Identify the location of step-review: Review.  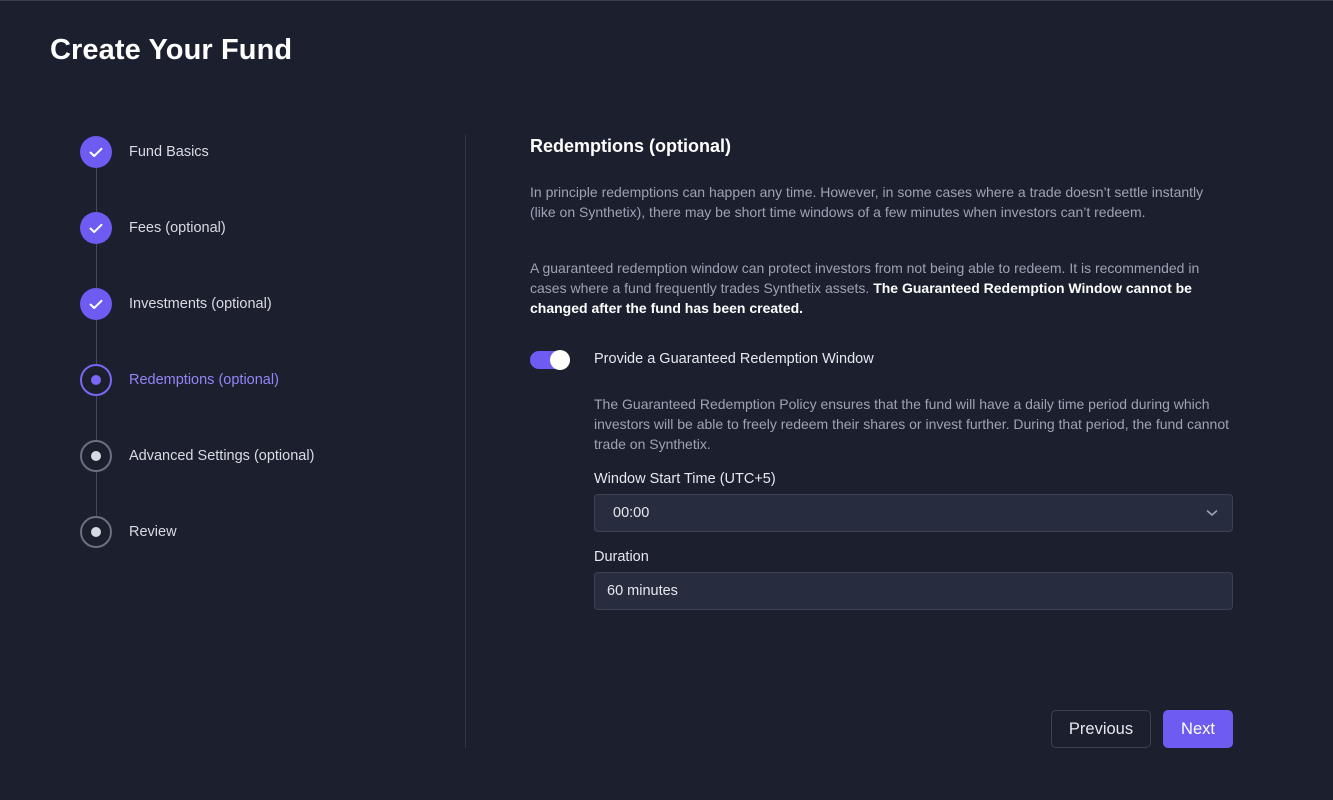
(128, 532).